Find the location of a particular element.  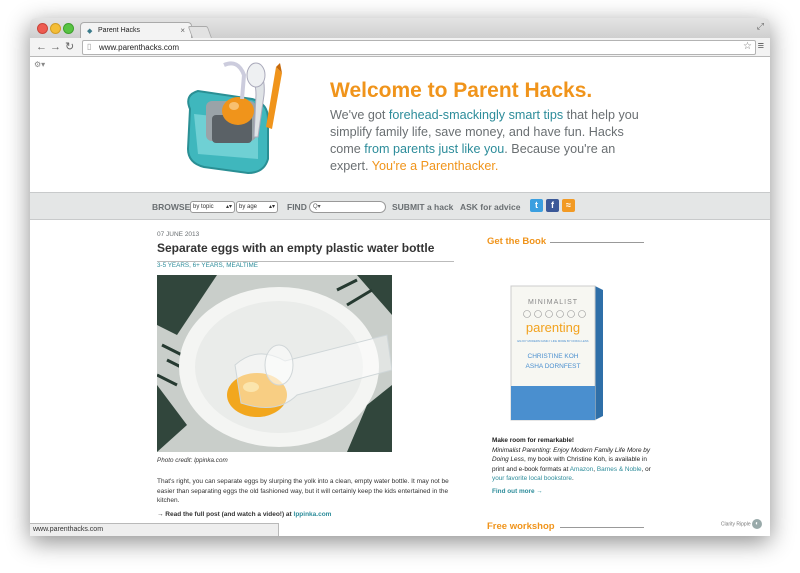

find-out-more-link: Find out more → is located at coordinates (517, 491).